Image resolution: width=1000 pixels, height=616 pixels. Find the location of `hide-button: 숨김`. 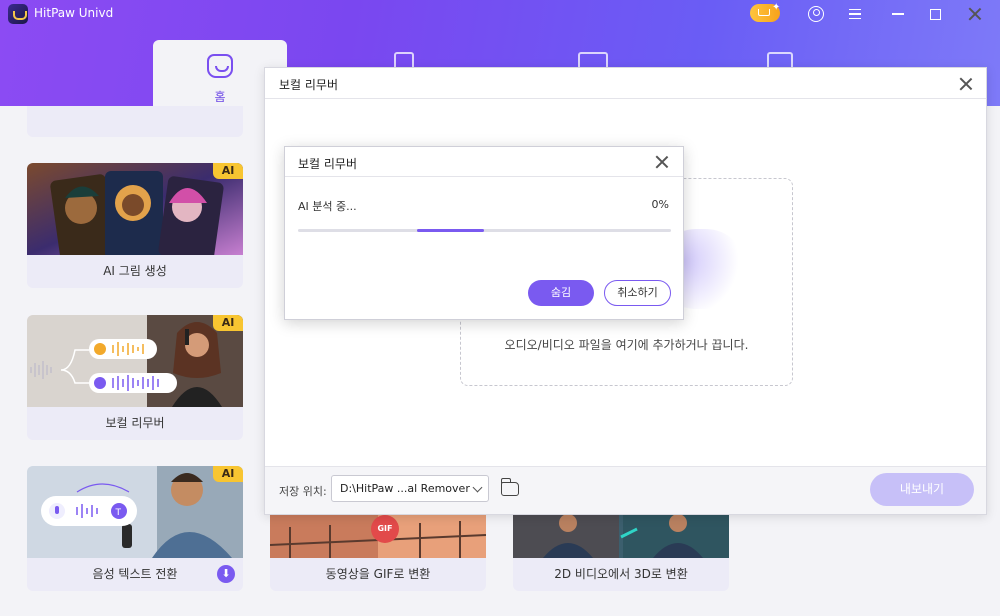

hide-button: 숨김 is located at coordinates (561, 293).